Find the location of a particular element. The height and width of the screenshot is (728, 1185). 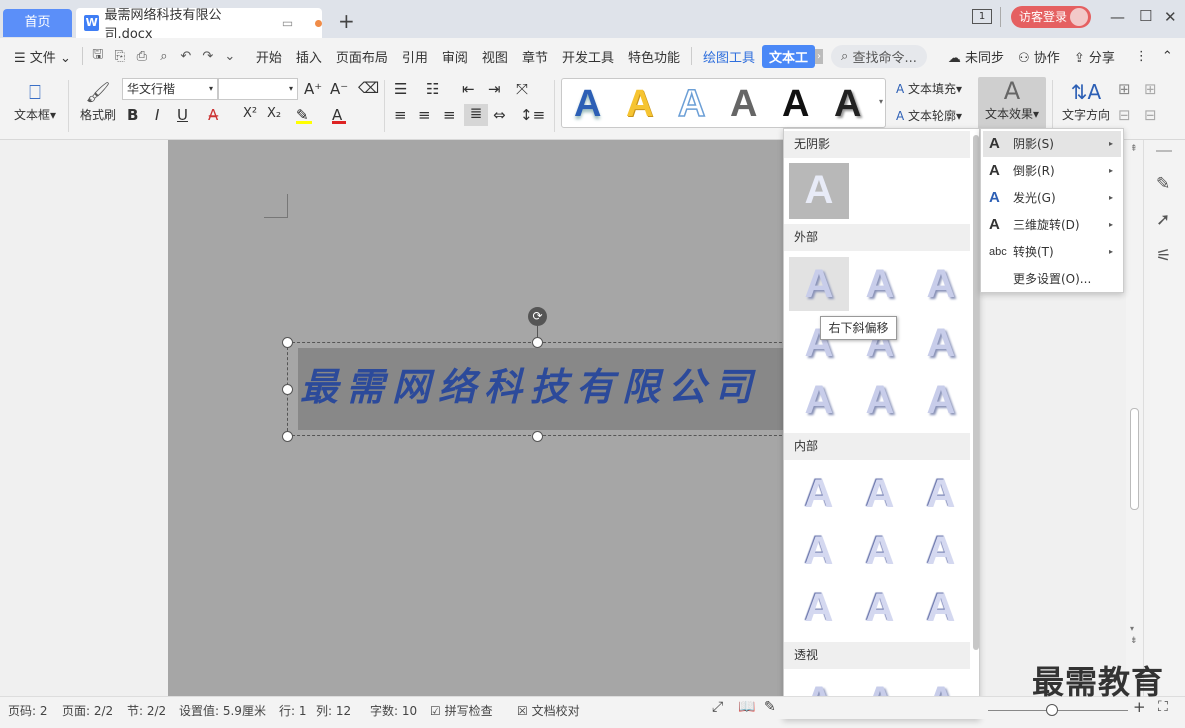

settings-sliders-icon: ⚟ is located at coordinates (1163, 256).